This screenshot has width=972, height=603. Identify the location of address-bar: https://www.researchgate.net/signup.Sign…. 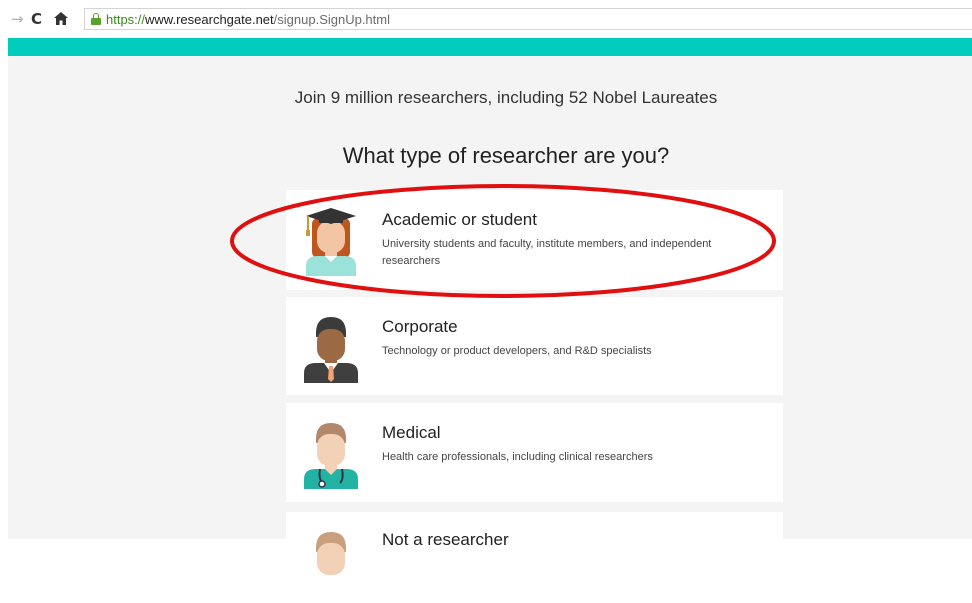
(528, 19).